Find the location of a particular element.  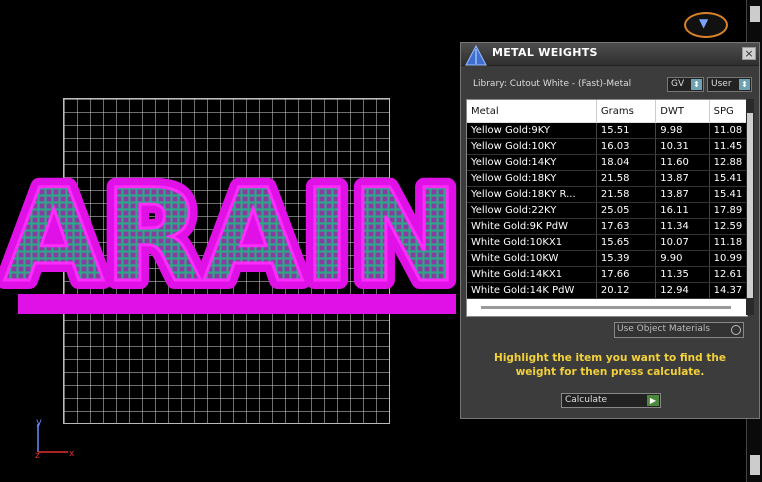

table-cell: 17.66 is located at coordinates (626, 274).